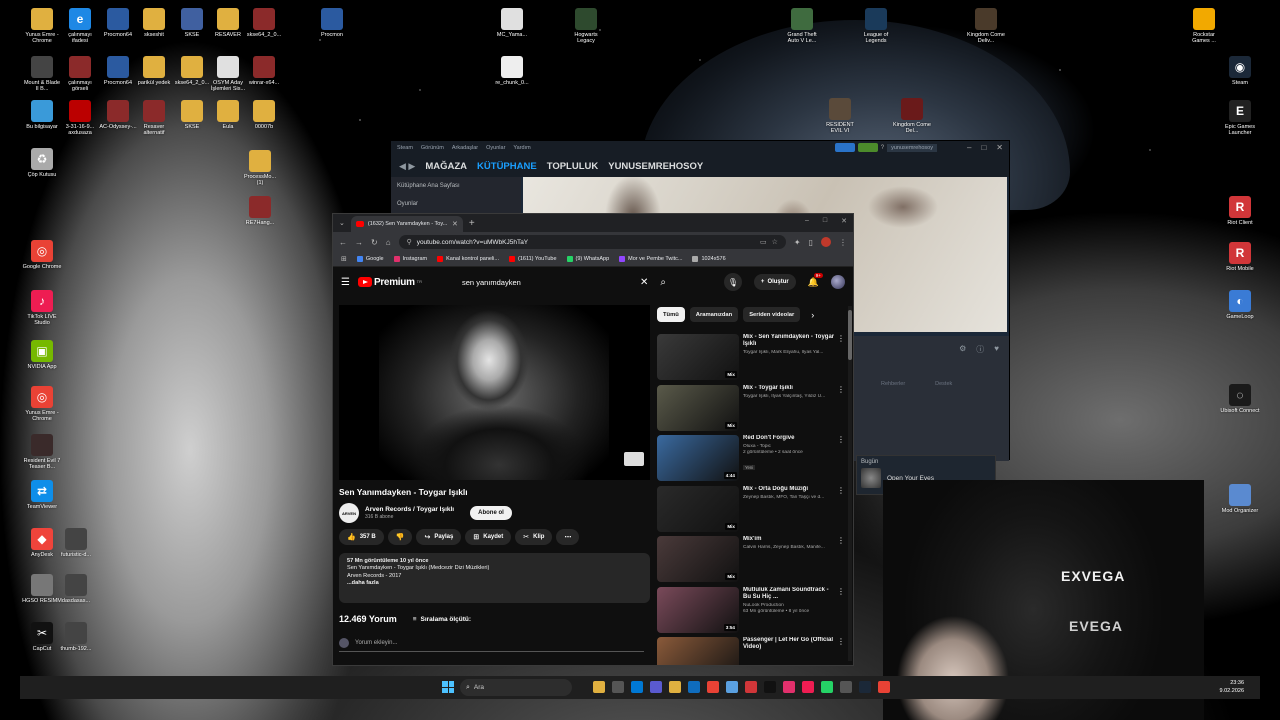 The width and height of the screenshot is (1280, 720). What do you see at coordinates (455, 224) in the screenshot?
I see `close-tab-icon: ✕` at bounding box center [455, 224].